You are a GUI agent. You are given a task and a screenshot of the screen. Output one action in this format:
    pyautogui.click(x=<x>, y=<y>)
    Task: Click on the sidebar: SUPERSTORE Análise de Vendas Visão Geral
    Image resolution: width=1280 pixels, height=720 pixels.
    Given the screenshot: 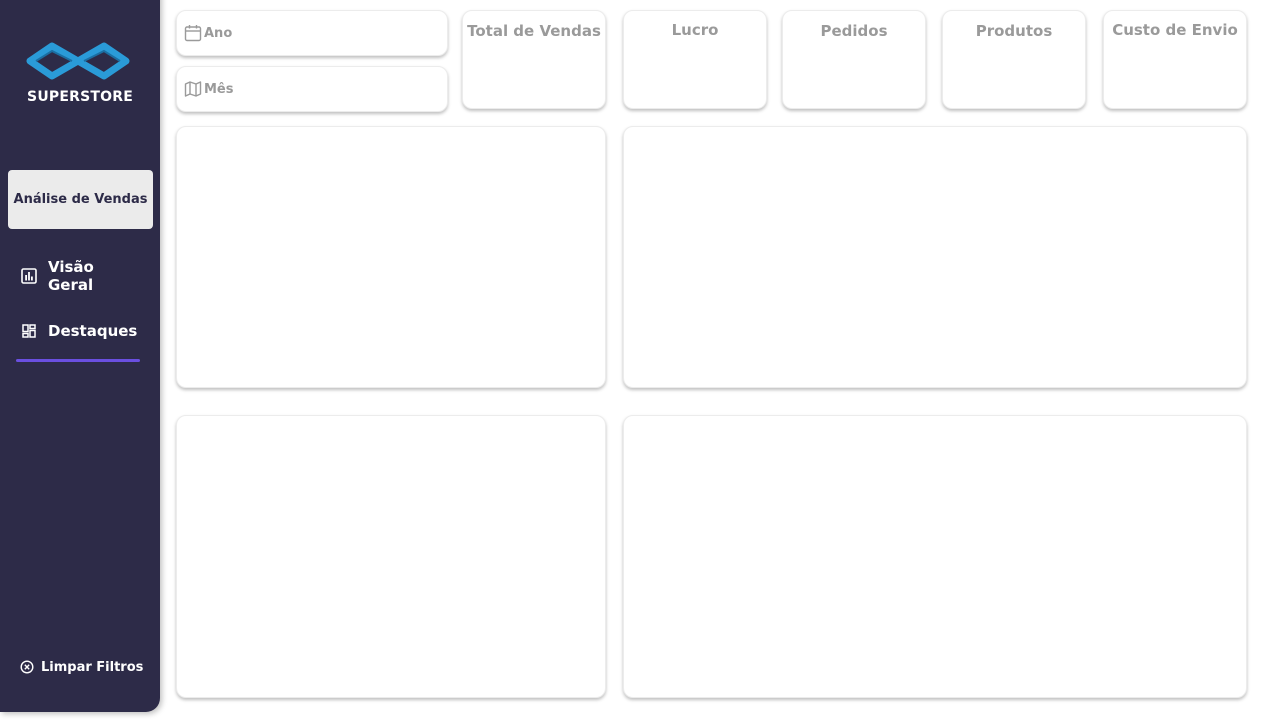 What is the action you would take?
    pyautogui.click(x=80, y=356)
    